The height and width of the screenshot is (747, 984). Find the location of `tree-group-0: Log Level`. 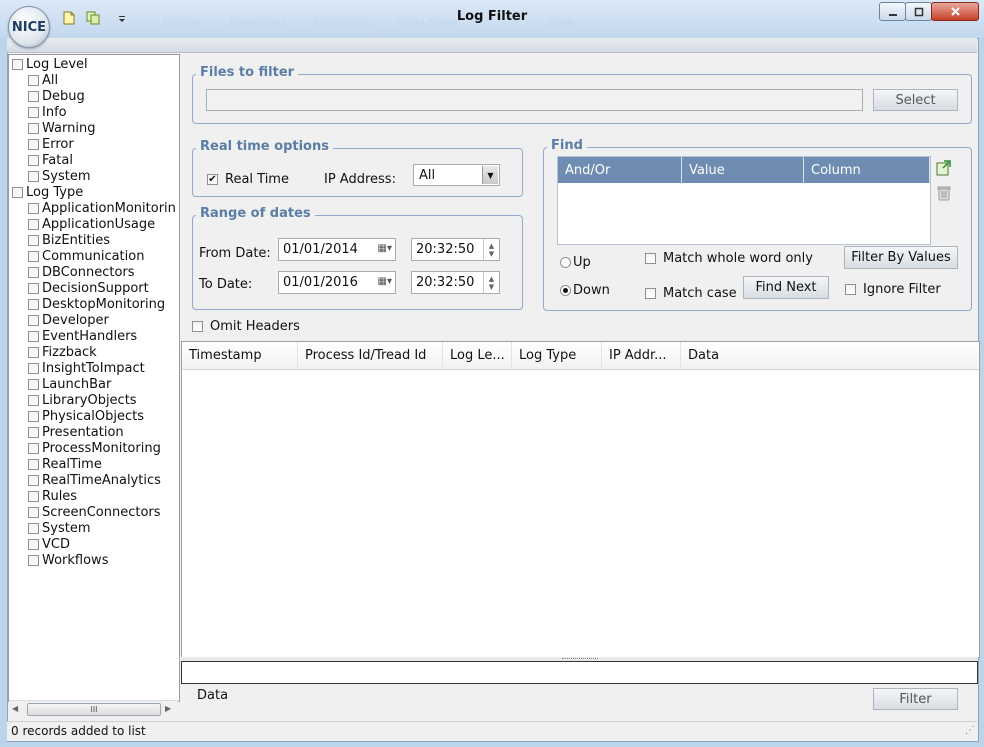

tree-group-0: Log Level is located at coordinates (50, 64).